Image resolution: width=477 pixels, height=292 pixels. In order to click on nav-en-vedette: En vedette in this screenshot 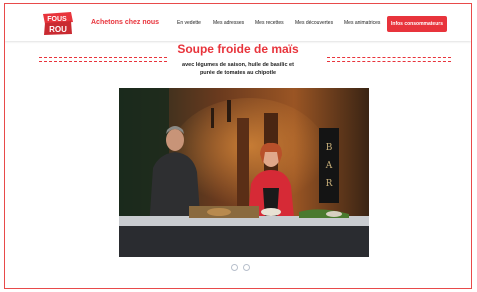, I will do `click(189, 23)`.